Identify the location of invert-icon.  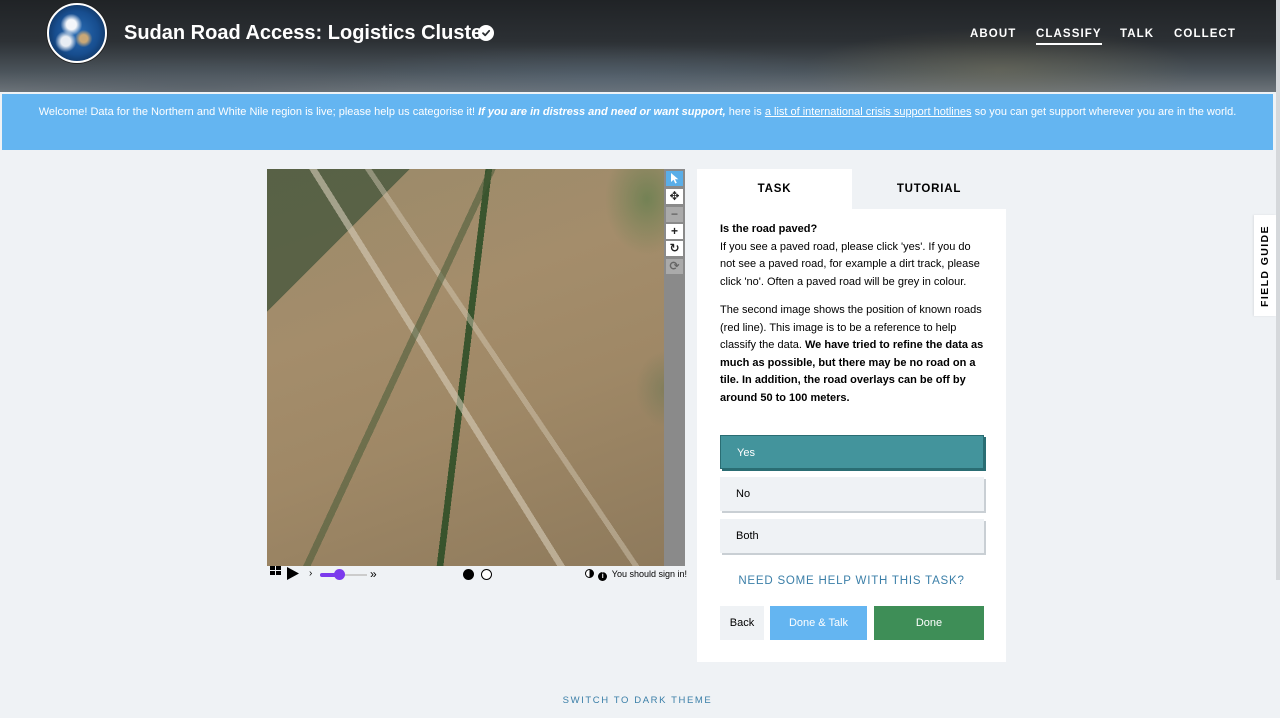
(589, 573).